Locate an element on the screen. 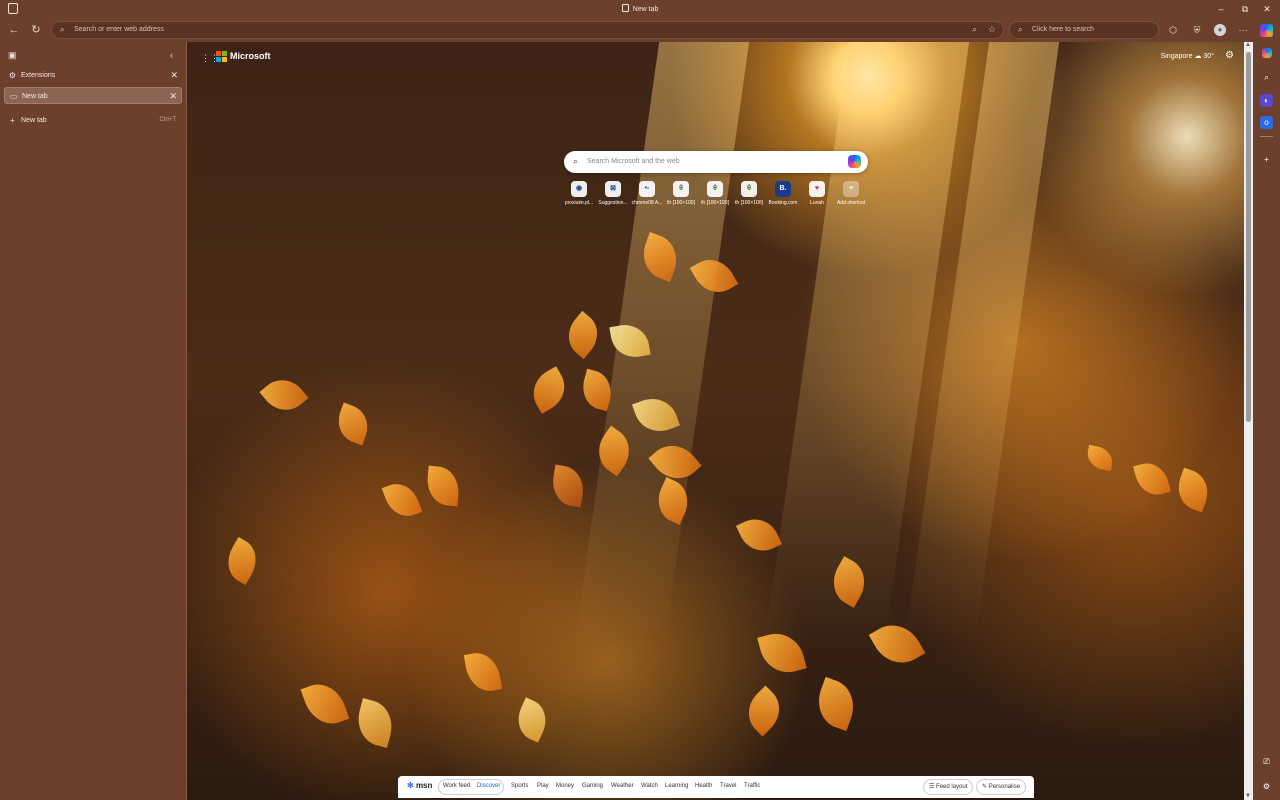 The image size is (1280, 800). tab-weather: Weather is located at coordinates (622, 786).